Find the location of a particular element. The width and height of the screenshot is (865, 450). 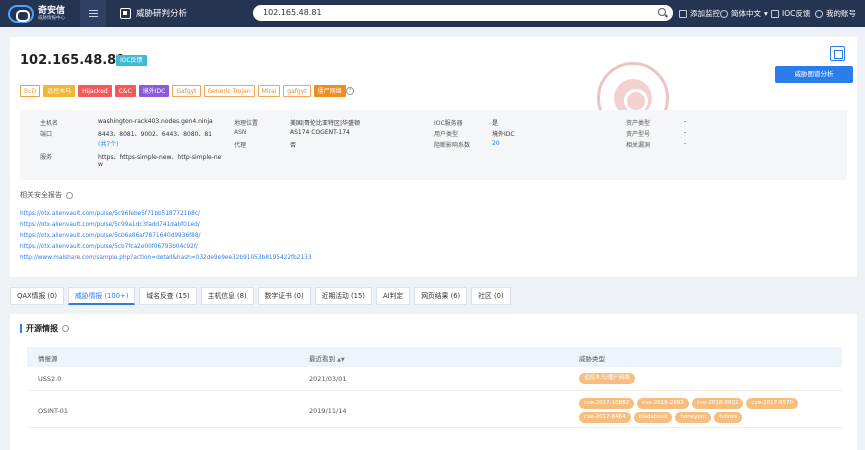

source-cell: USS2.0 is located at coordinates (50, 379).